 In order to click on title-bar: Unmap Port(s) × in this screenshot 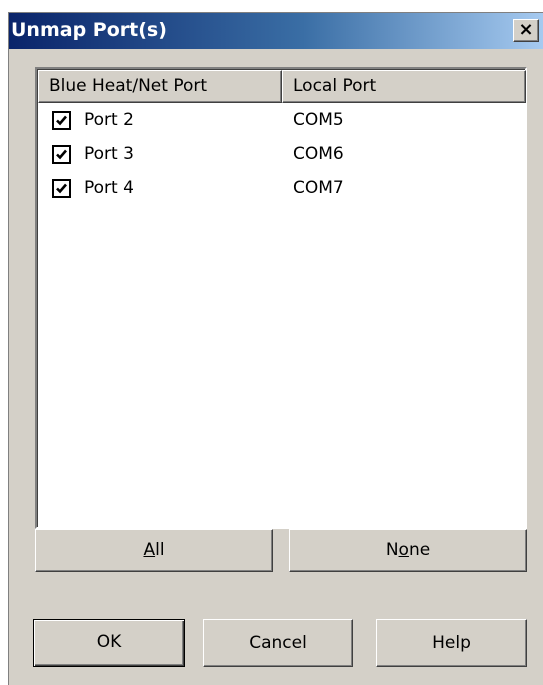, I will do `click(276, 31)`.